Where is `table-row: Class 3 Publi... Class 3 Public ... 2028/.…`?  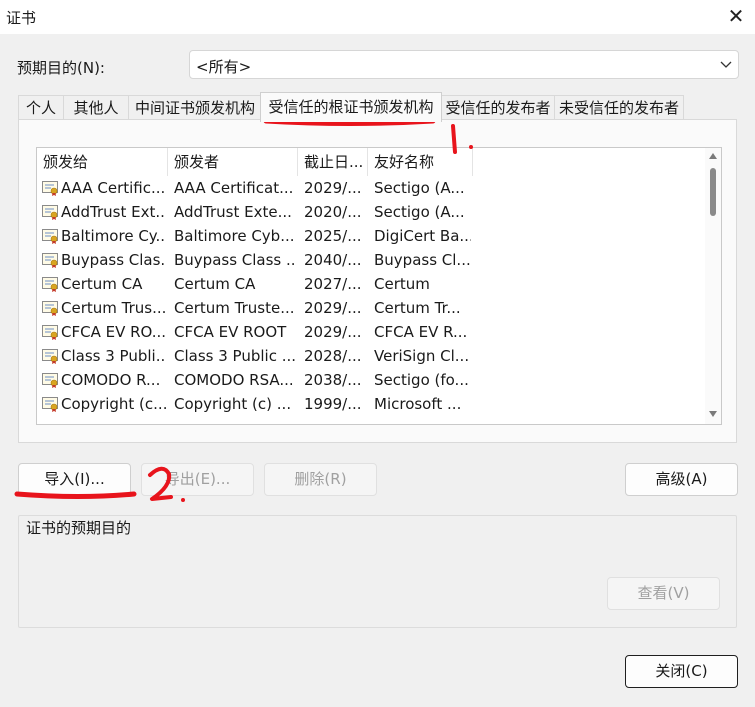
table-row: Class 3 Publi... Class 3 Public ... 2028/.… is located at coordinates (371, 356).